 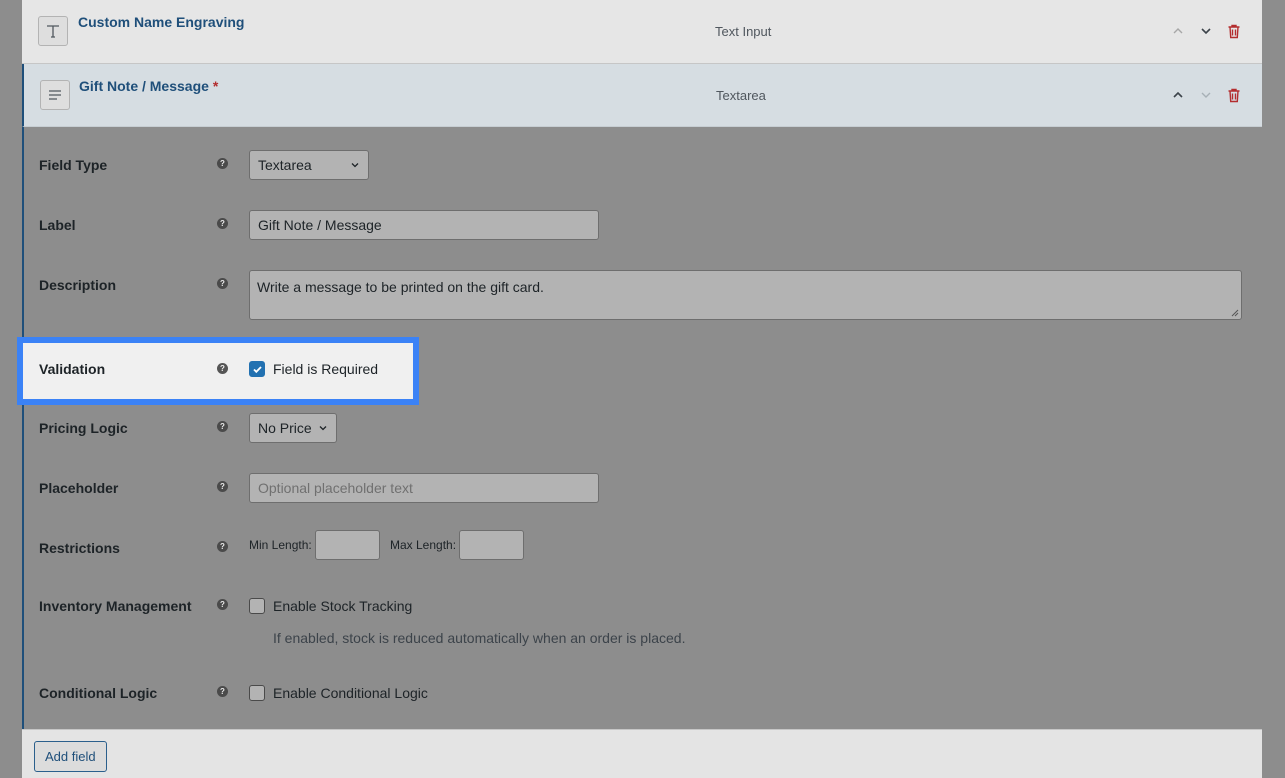 I want to click on fields-footer, so click(x=642, y=753).